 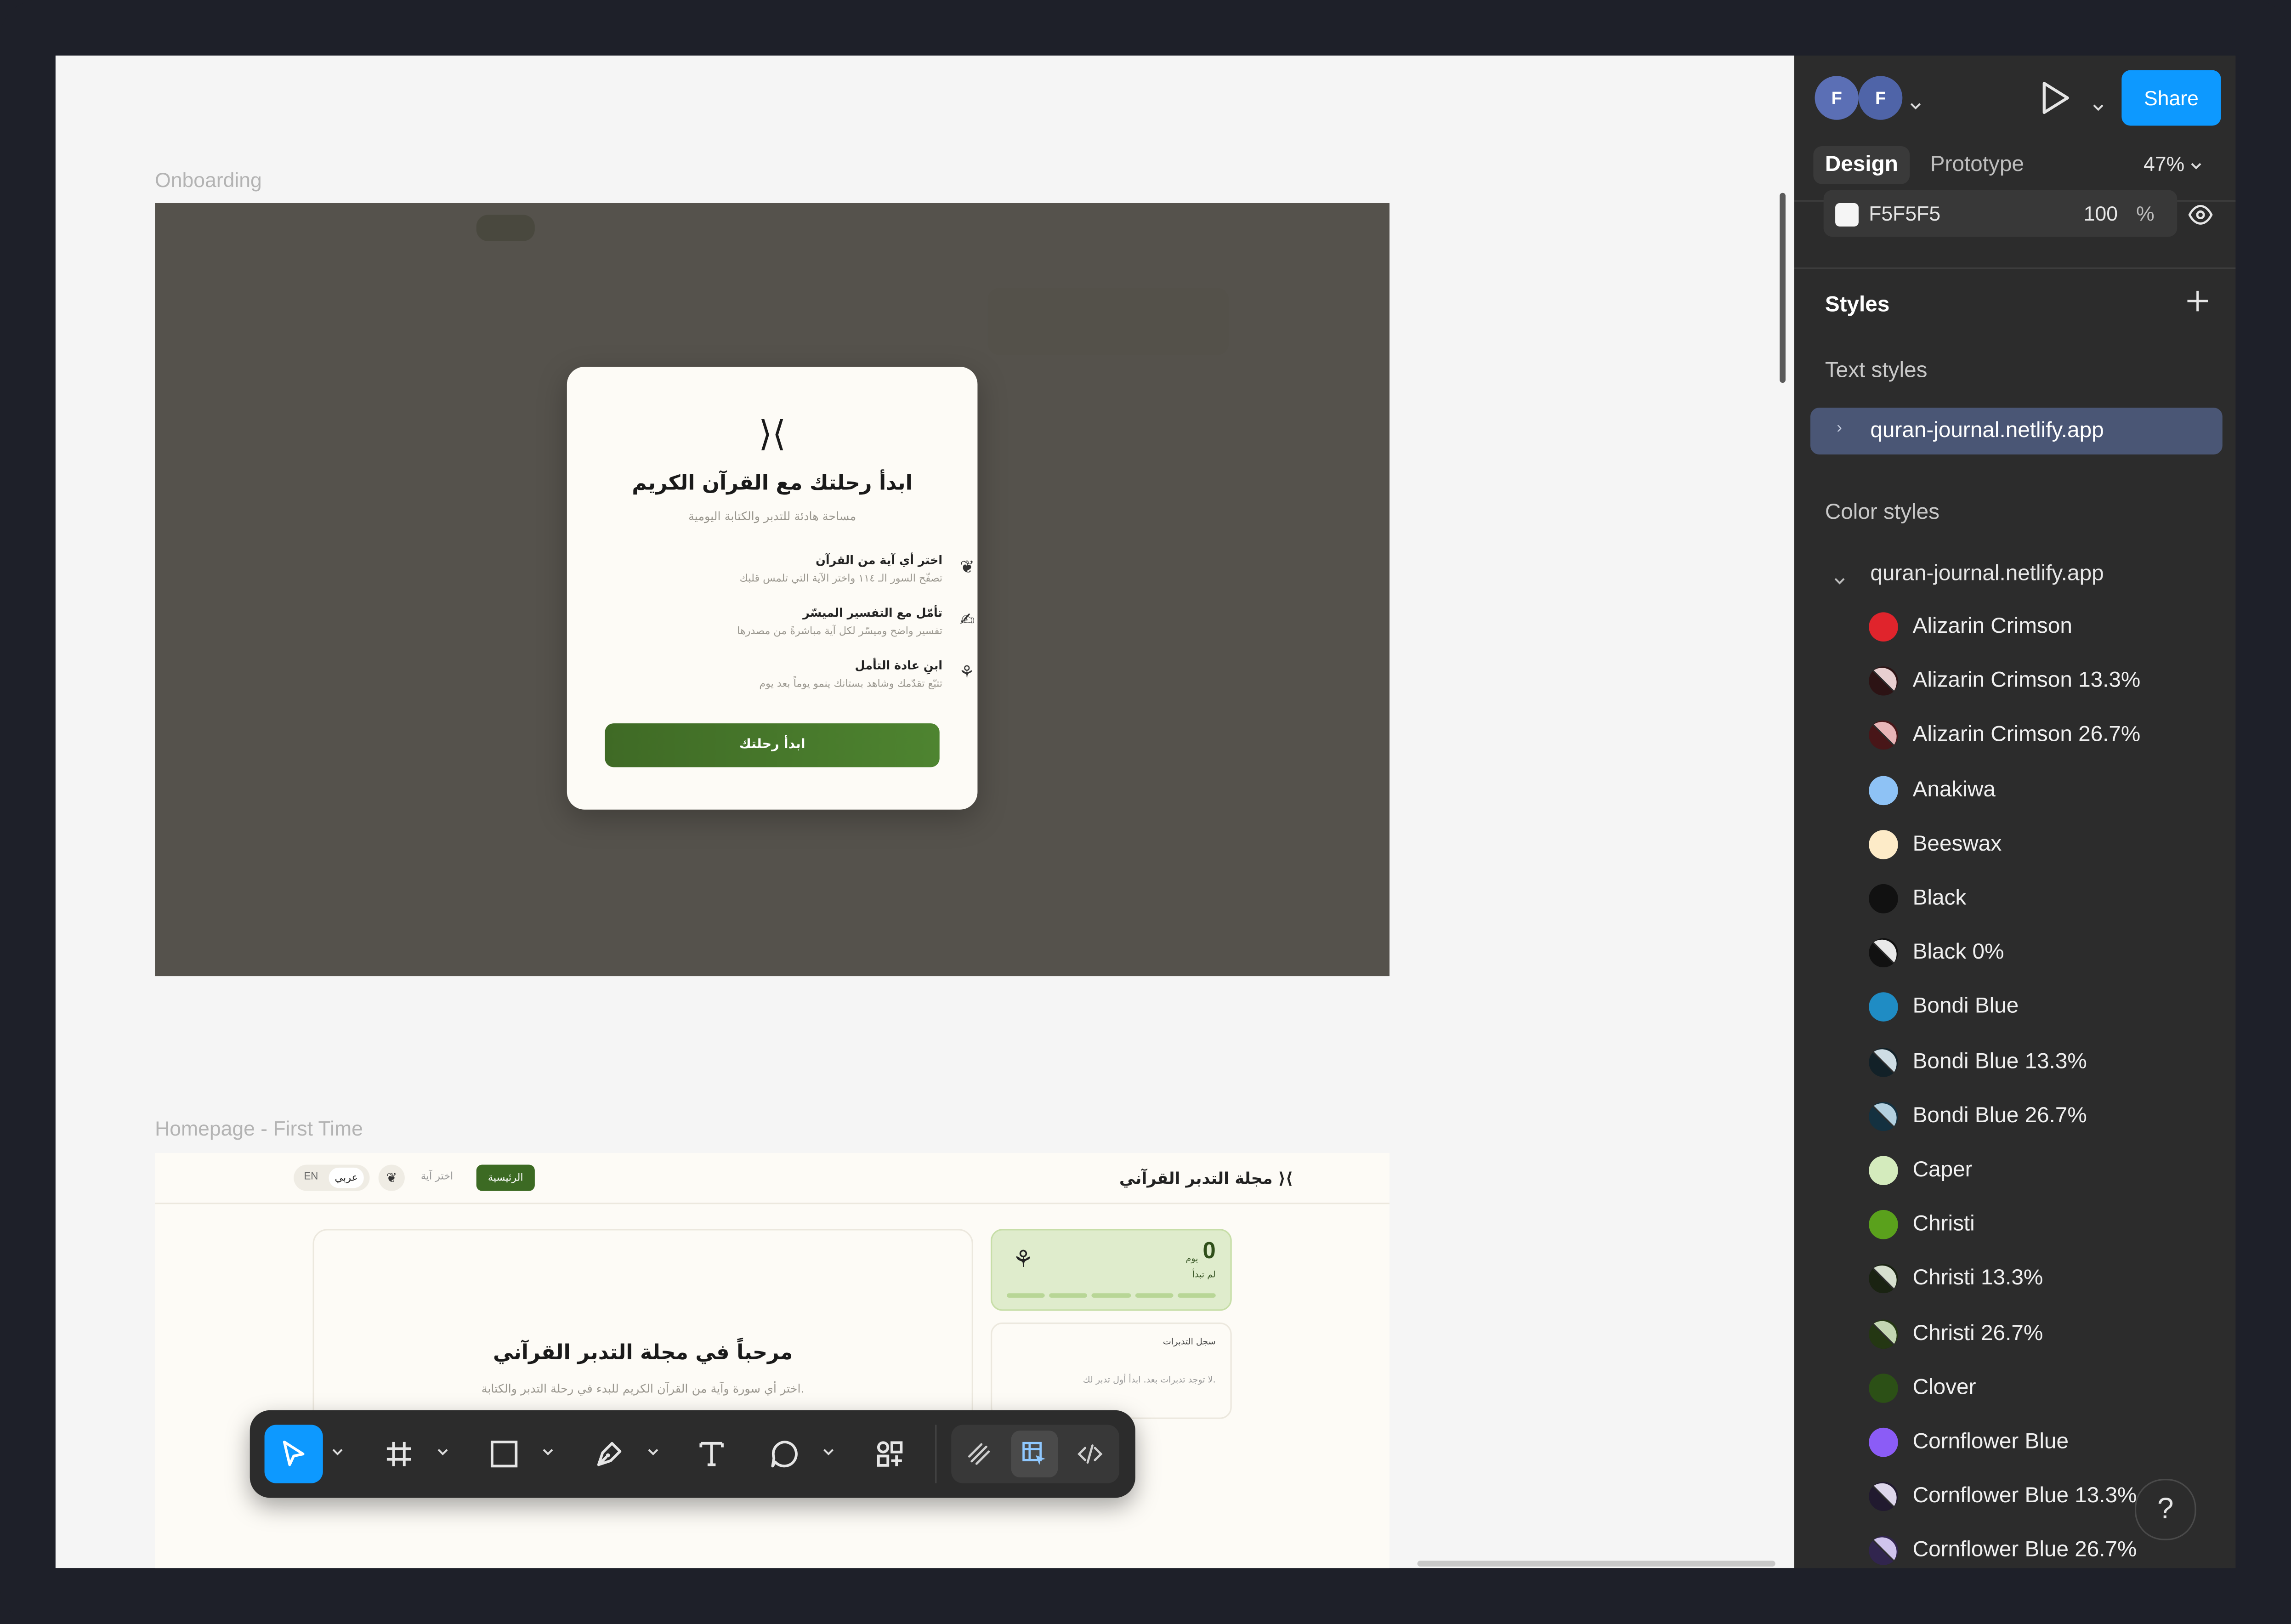 What do you see at coordinates (2165, 1510) in the screenshot?
I see `help-button: ?` at bounding box center [2165, 1510].